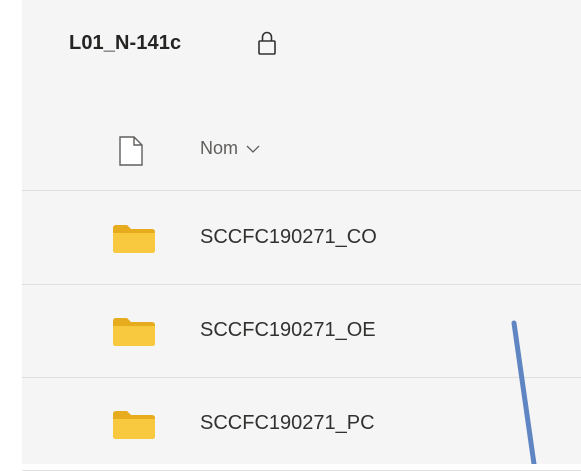  What do you see at coordinates (288, 330) in the screenshot?
I see `item-name: SCCFC190271_OE` at bounding box center [288, 330].